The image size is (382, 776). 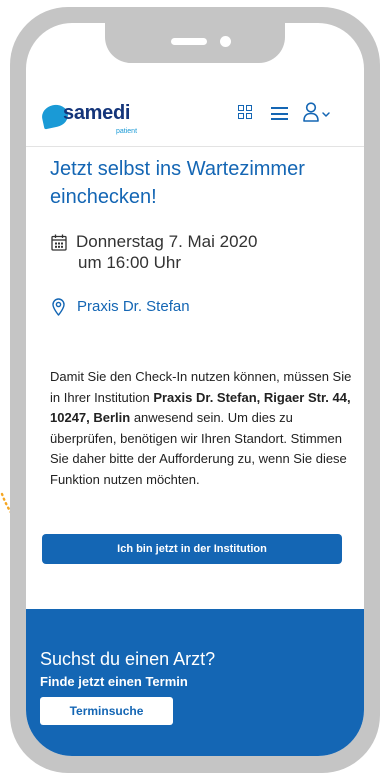 I want to click on terminsuche-button: Terminsuche, so click(x=106, y=711).